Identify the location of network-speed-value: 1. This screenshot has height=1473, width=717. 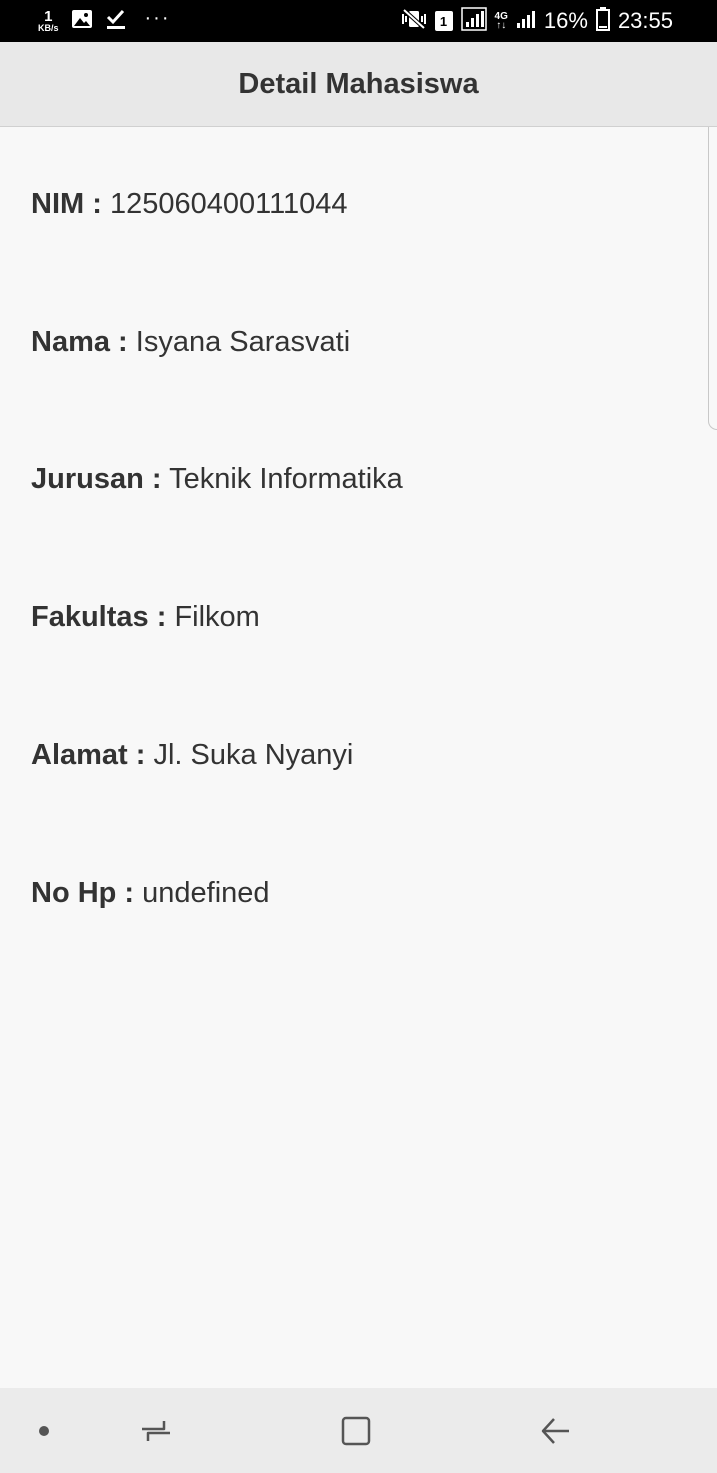
(48, 16).